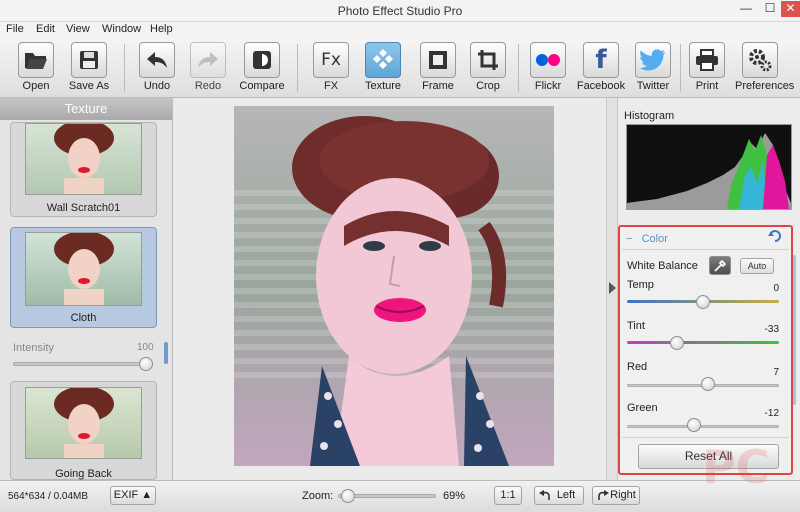 The image size is (800, 512). Describe the element at coordinates (83, 364) in the screenshot. I see `intensity-slider-track` at that location.